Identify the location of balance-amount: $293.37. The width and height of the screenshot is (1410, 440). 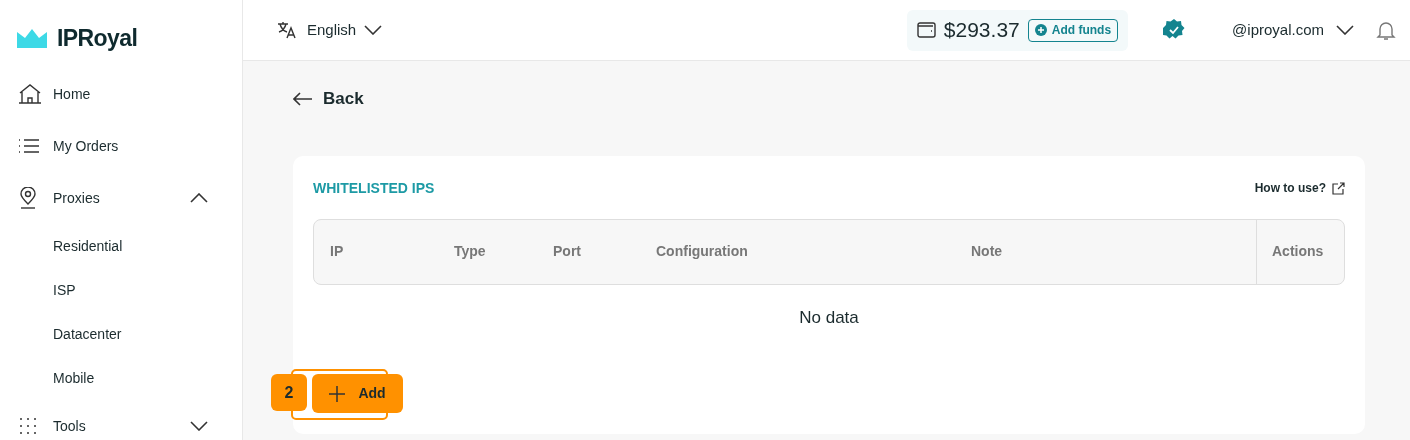
(981, 30).